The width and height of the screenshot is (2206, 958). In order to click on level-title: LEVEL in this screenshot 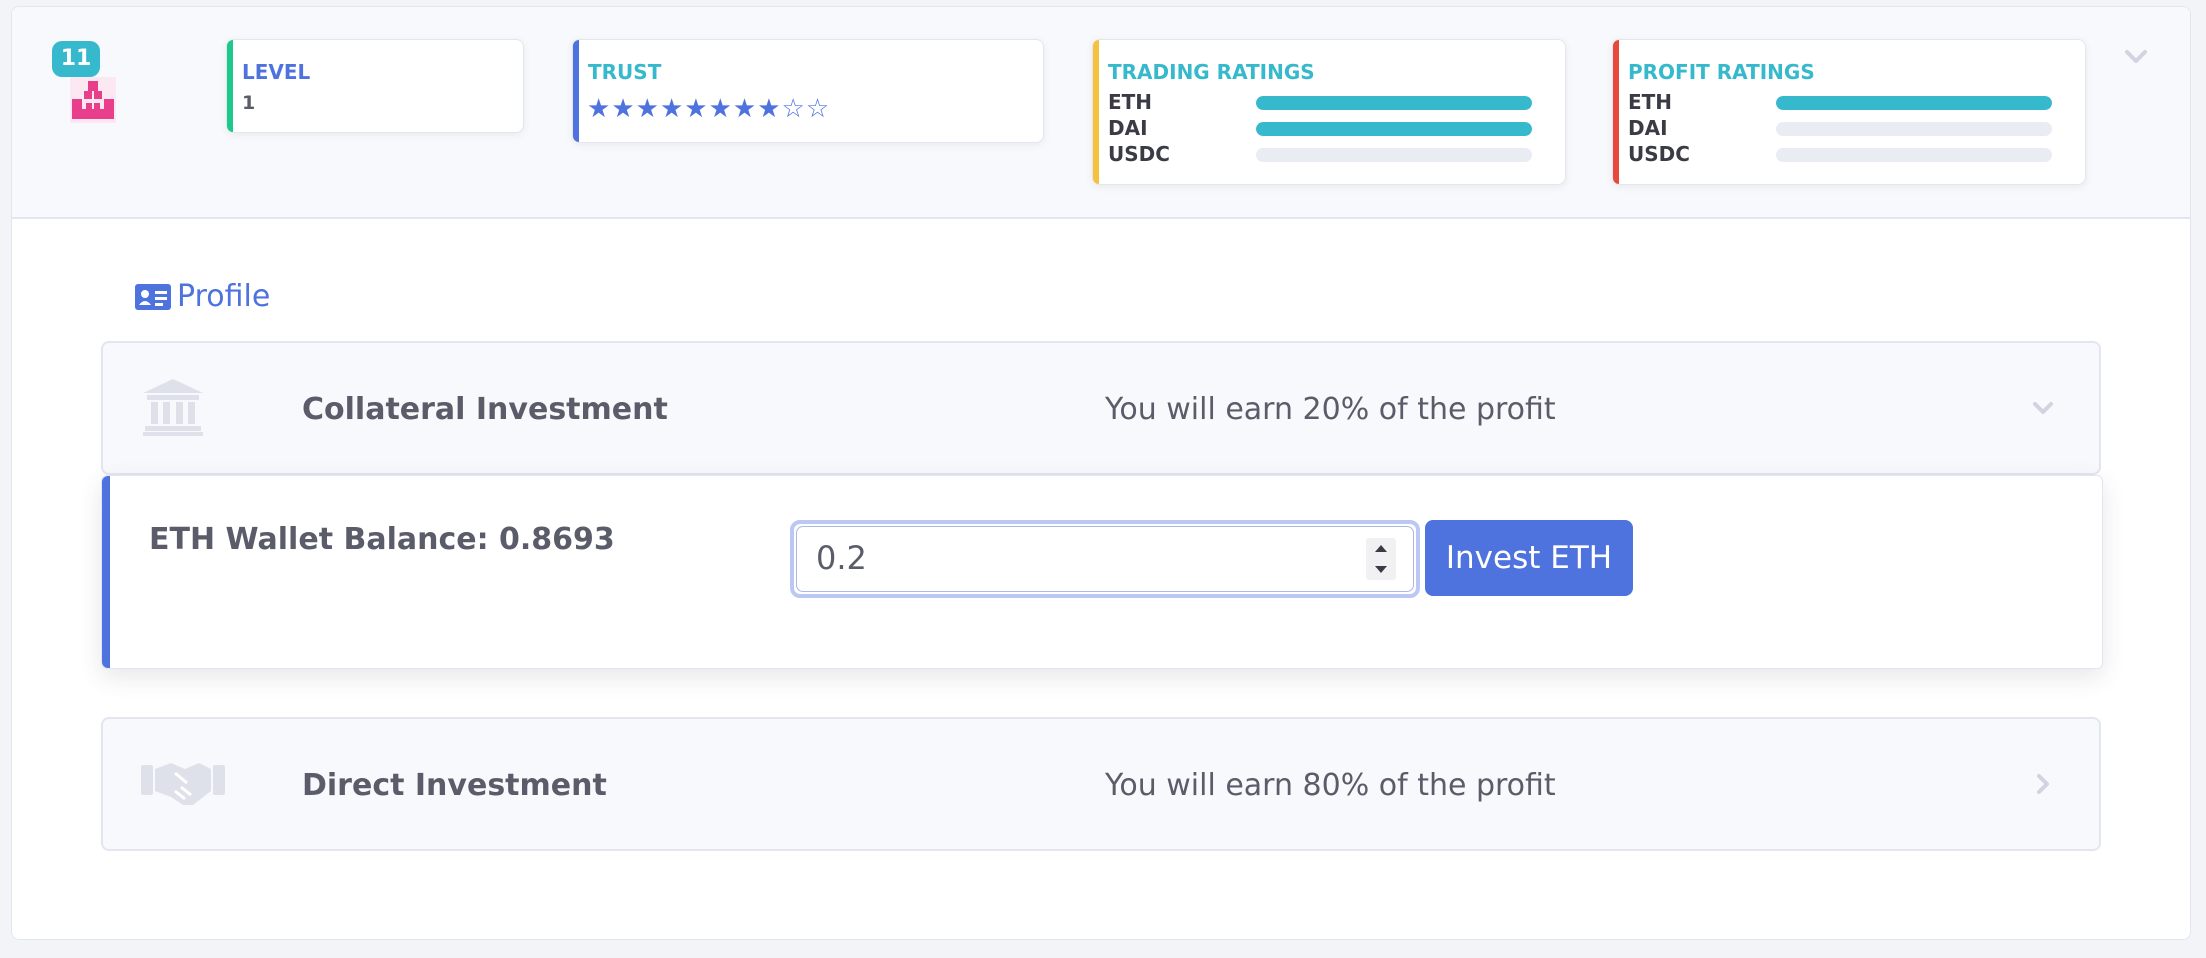, I will do `click(276, 72)`.